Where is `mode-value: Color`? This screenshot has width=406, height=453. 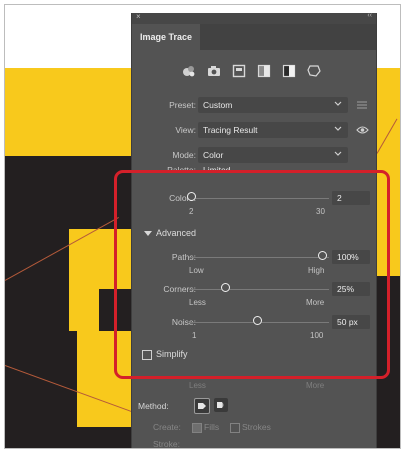
mode-value: Color is located at coordinates (213, 155).